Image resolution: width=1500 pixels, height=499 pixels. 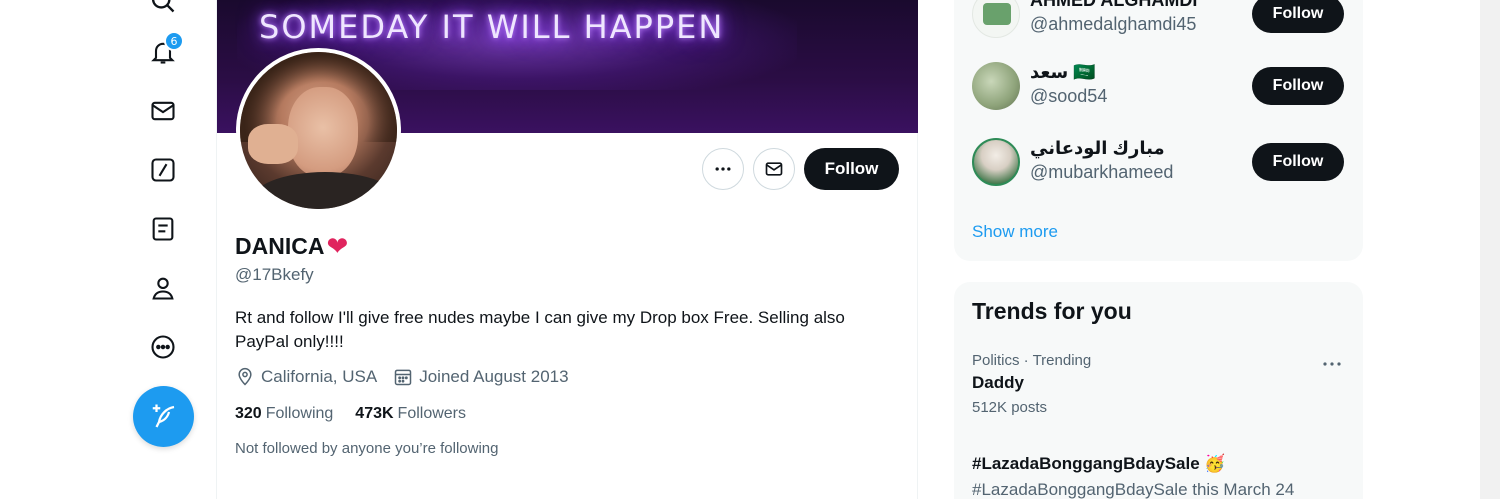 I want to click on following-count: 320, so click(x=248, y=413).